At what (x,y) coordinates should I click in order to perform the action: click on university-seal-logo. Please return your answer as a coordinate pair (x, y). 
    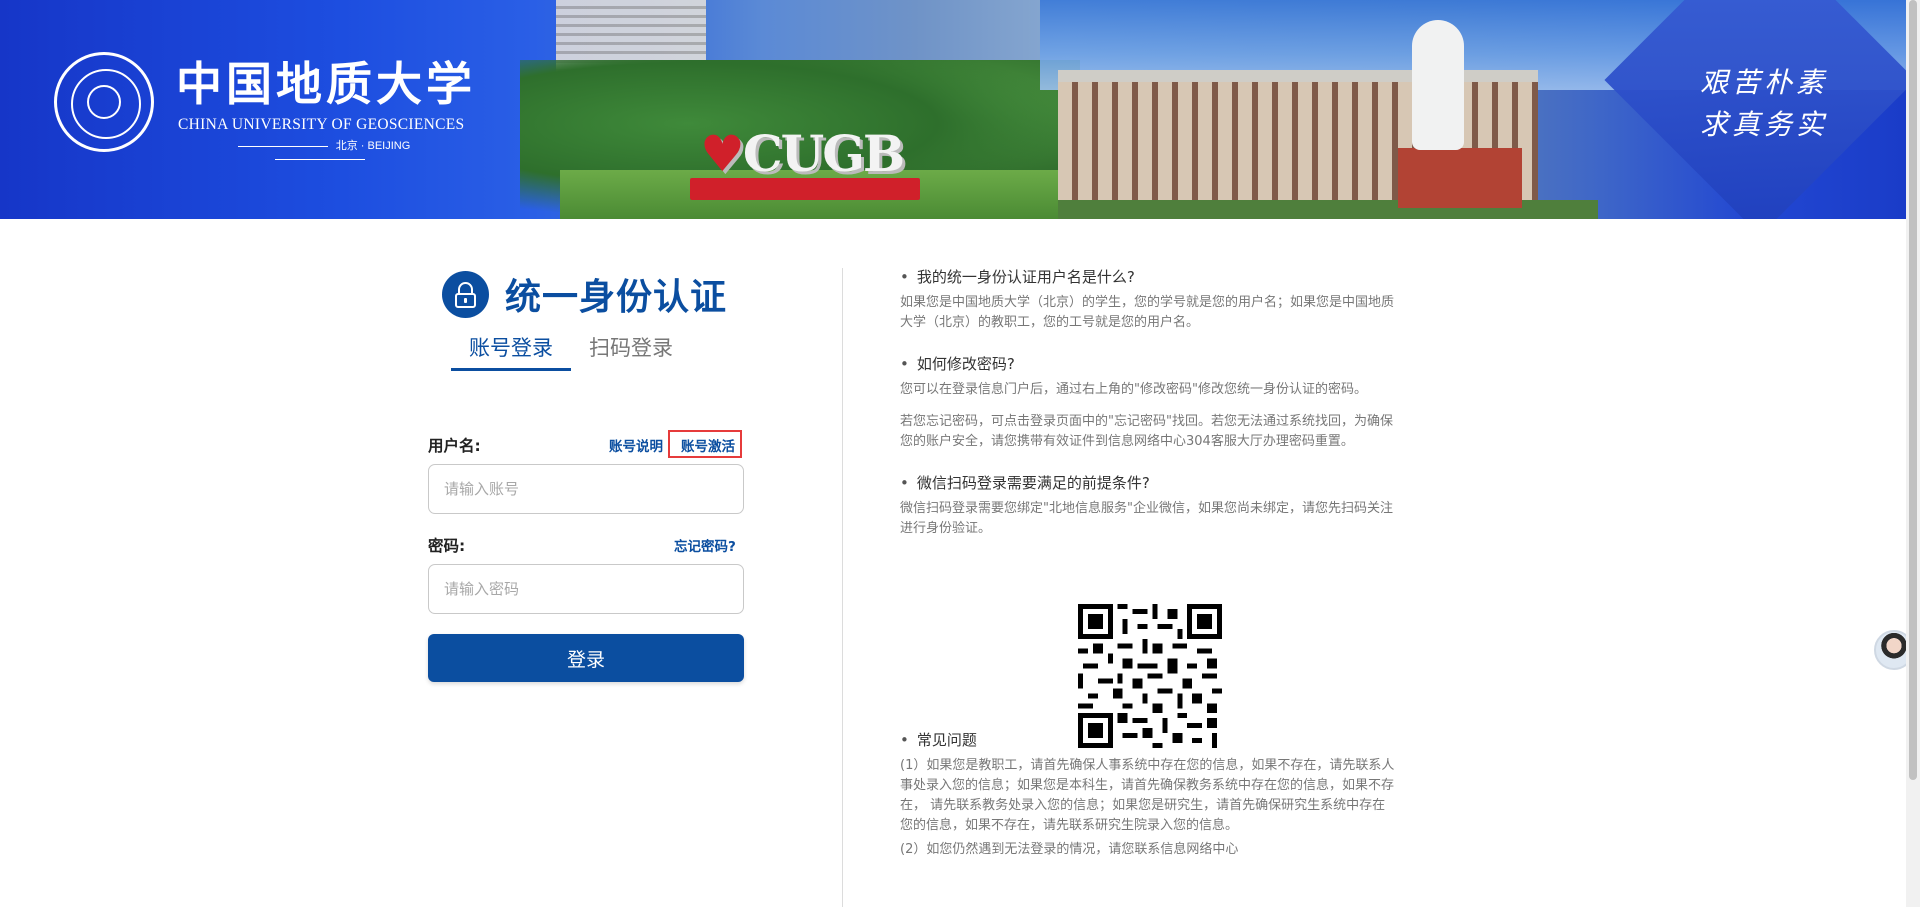
    Looking at the image, I should click on (104, 102).